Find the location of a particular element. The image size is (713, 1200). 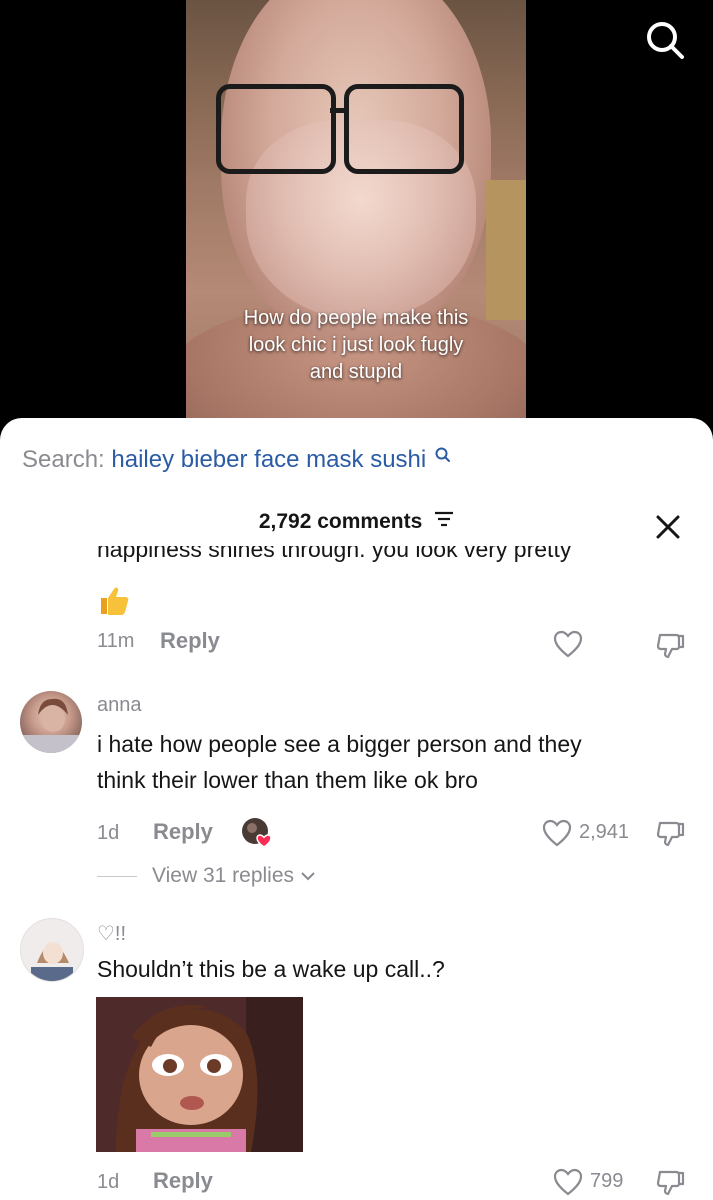

sort-icon is located at coordinates (444, 522).